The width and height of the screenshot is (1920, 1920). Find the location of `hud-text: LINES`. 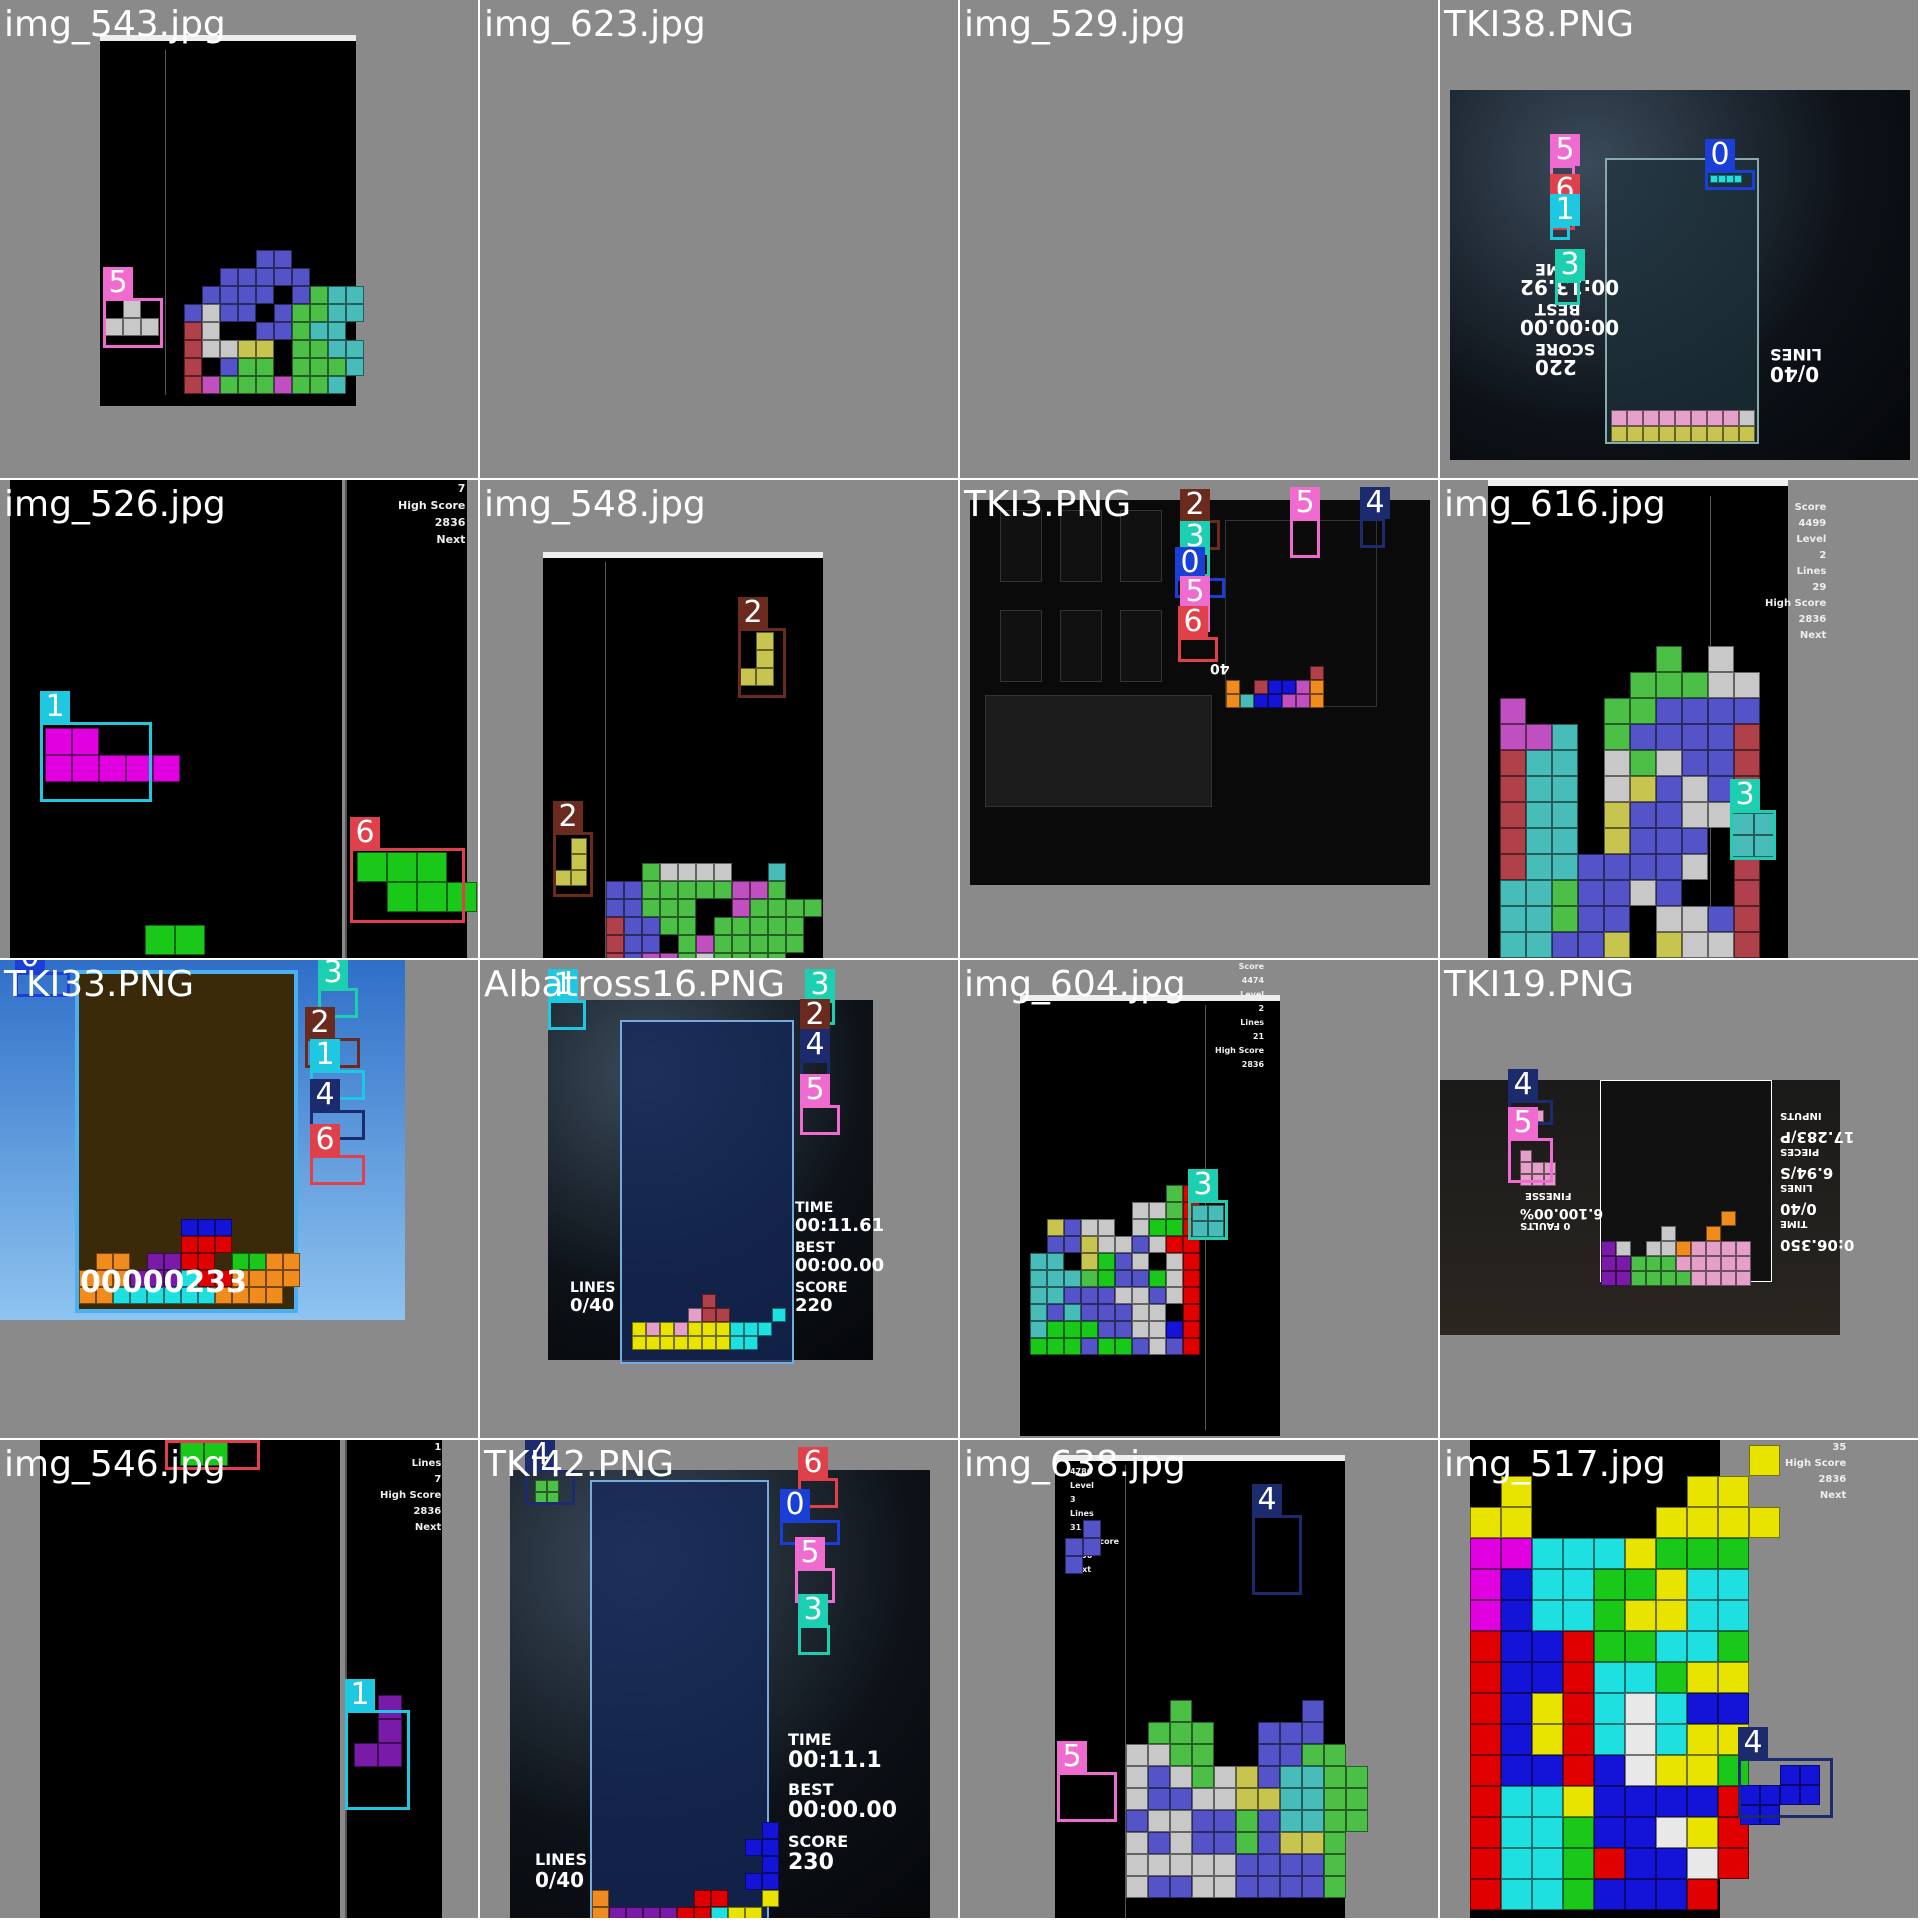

hud-text: LINES is located at coordinates (1796, 1187).